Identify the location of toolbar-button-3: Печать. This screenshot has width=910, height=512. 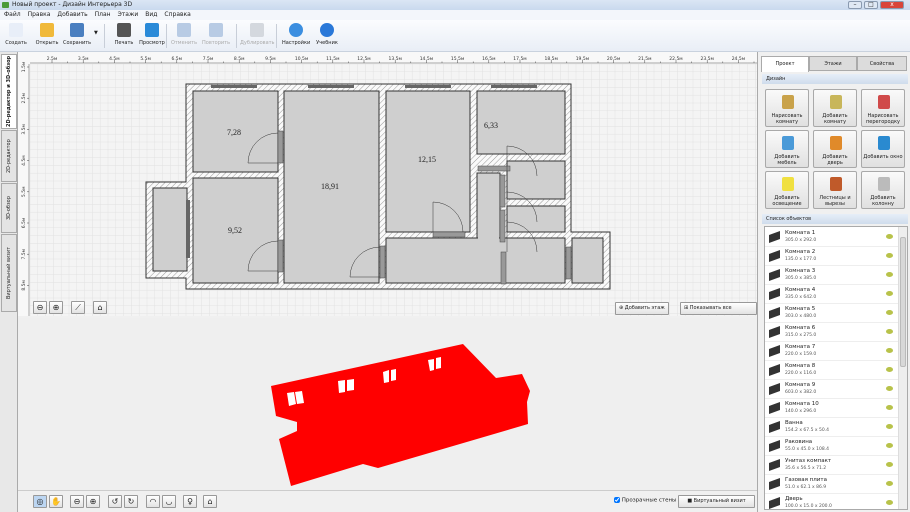
(124, 36).